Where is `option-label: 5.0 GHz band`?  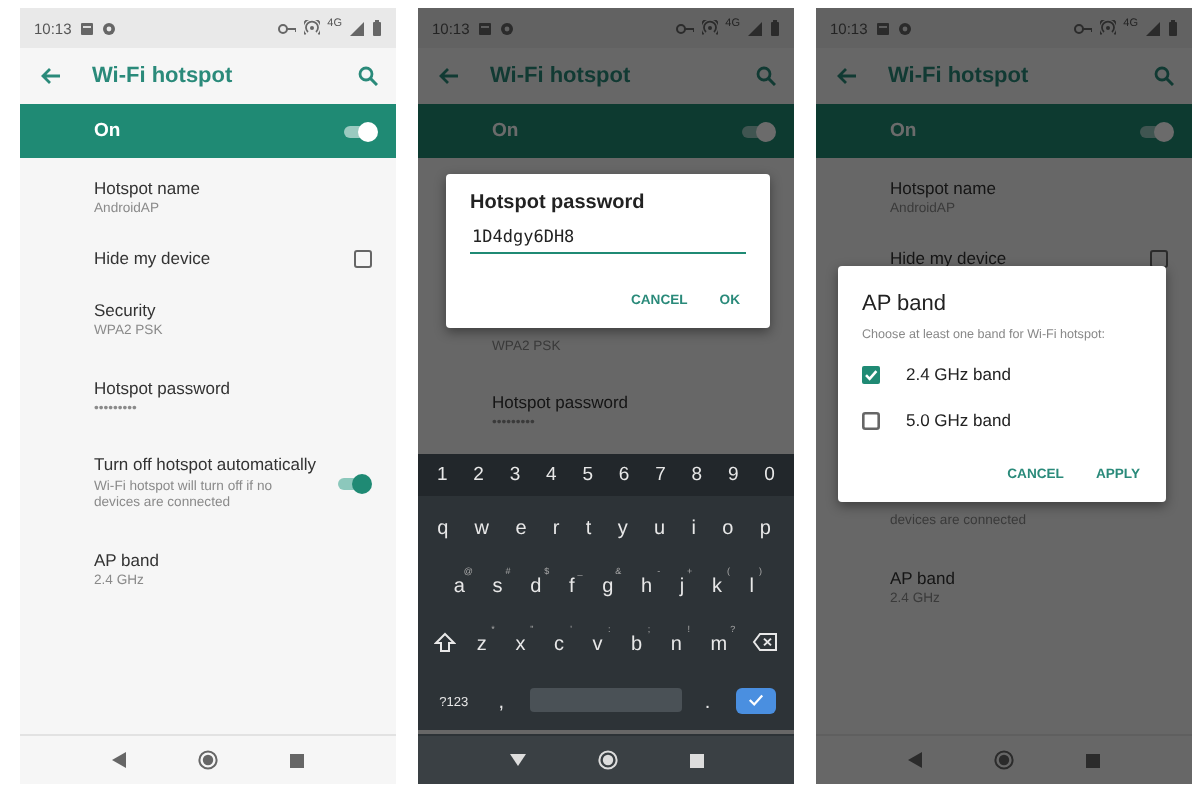
option-label: 5.0 GHz band is located at coordinates (958, 420).